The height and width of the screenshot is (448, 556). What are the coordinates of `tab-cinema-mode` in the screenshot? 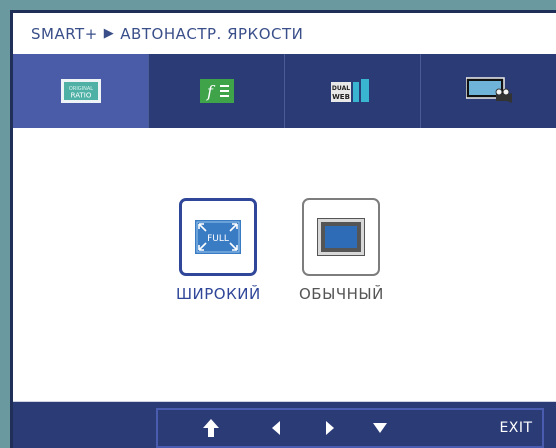 It's located at (488, 91).